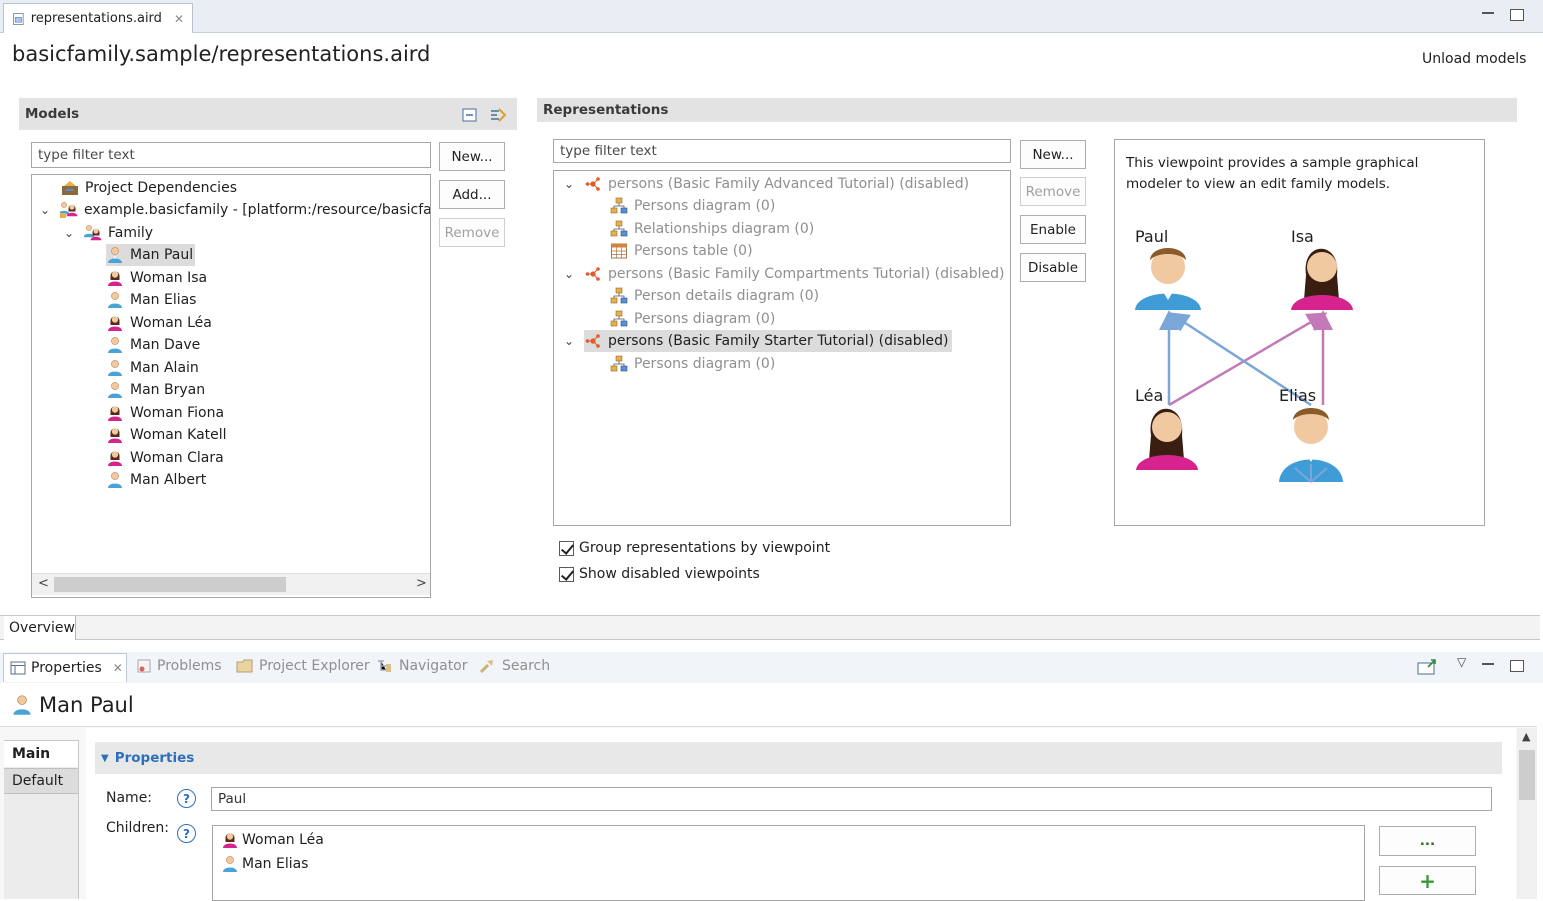 Image resolution: width=1543 pixels, height=901 pixels. What do you see at coordinates (681, 251) in the screenshot?
I see `tree-item-representation: Persons table (0)` at bounding box center [681, 251].